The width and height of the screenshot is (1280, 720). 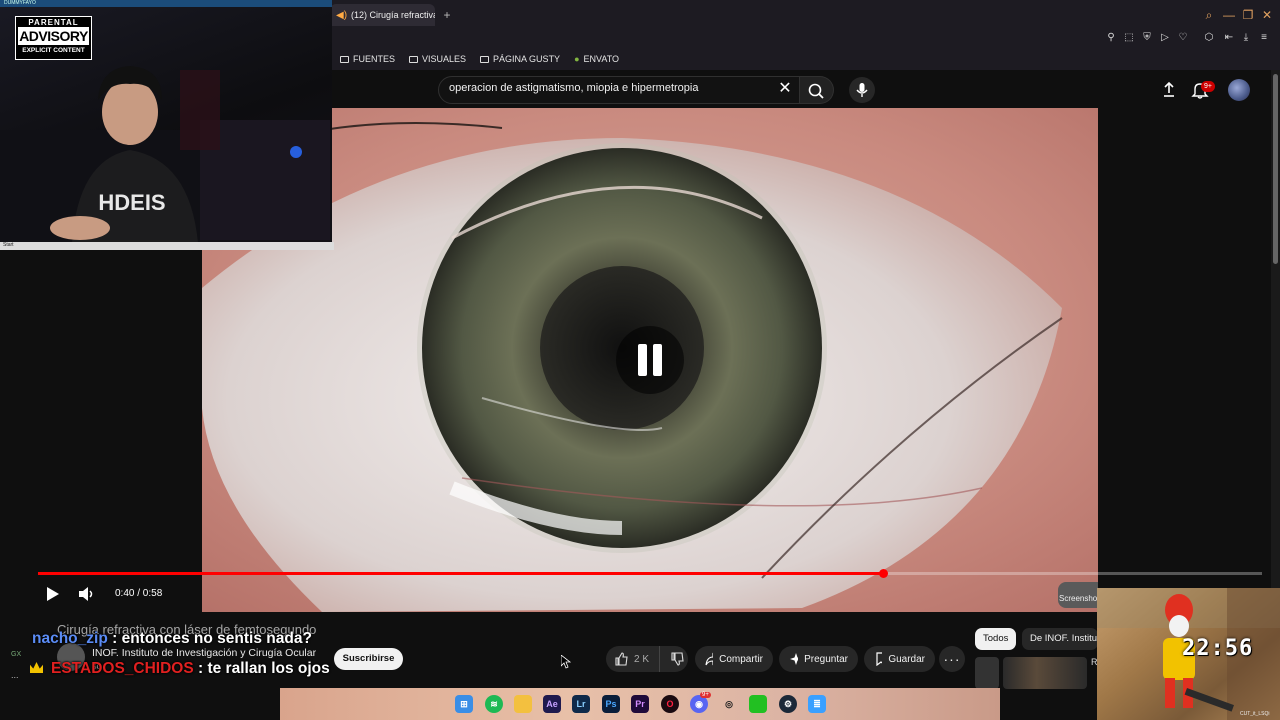 What do you see at coordinates (879, 659) in the screenshot?
I see `bookmark-icon` at bounding box center [879, 659].